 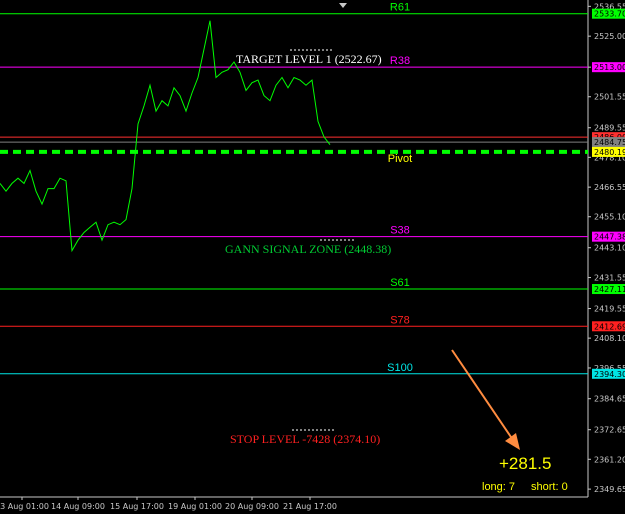 What do you see at coordinates (609, 489) in the screenshot?
I see `price-tick-label: 2349.65` at bounding box center [609, 489].